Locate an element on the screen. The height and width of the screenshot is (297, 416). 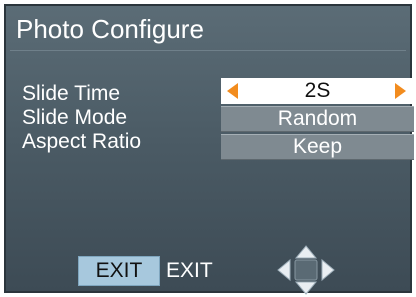
aspect-ratio-value: Keep is located at coordinates (317, 146).